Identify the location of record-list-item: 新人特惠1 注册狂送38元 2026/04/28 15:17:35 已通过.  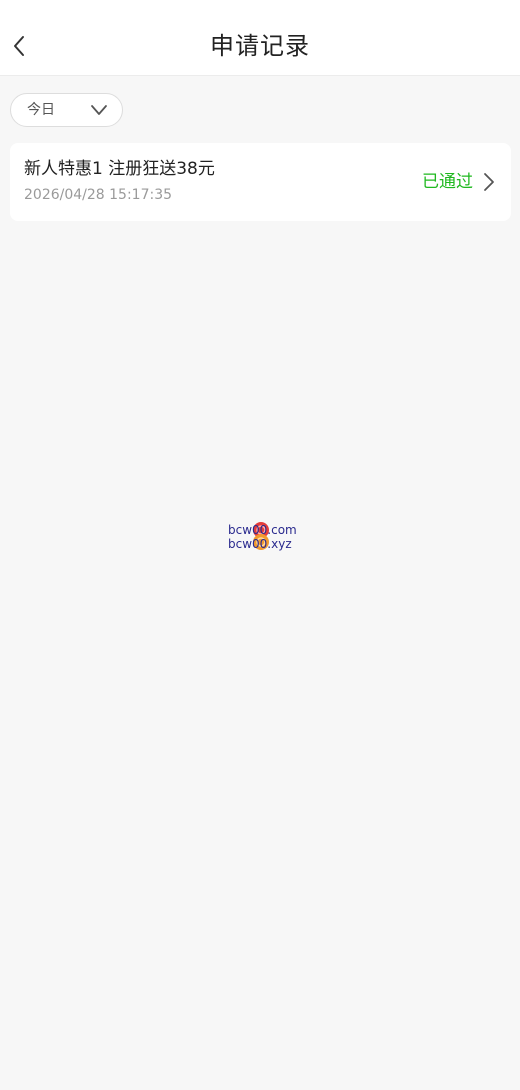
(260, 182).